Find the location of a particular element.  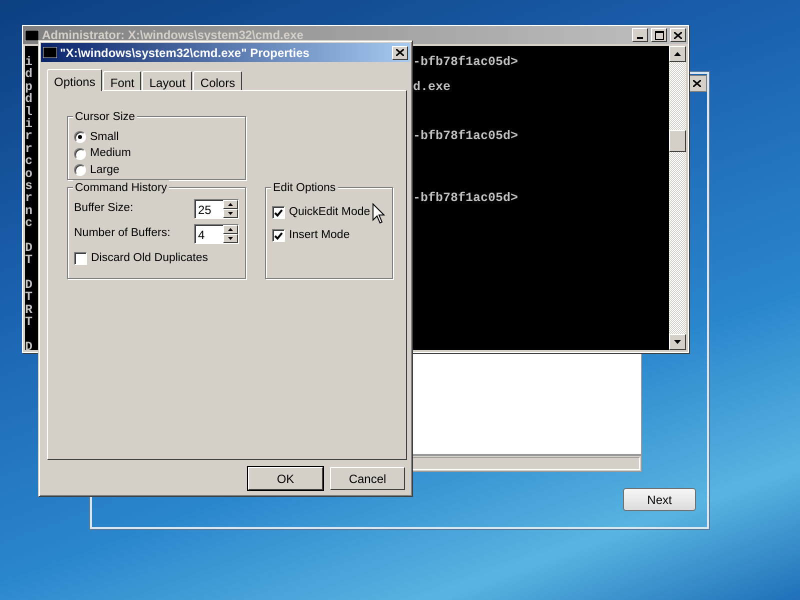

console-text: o is located at coordinates (29, 174).